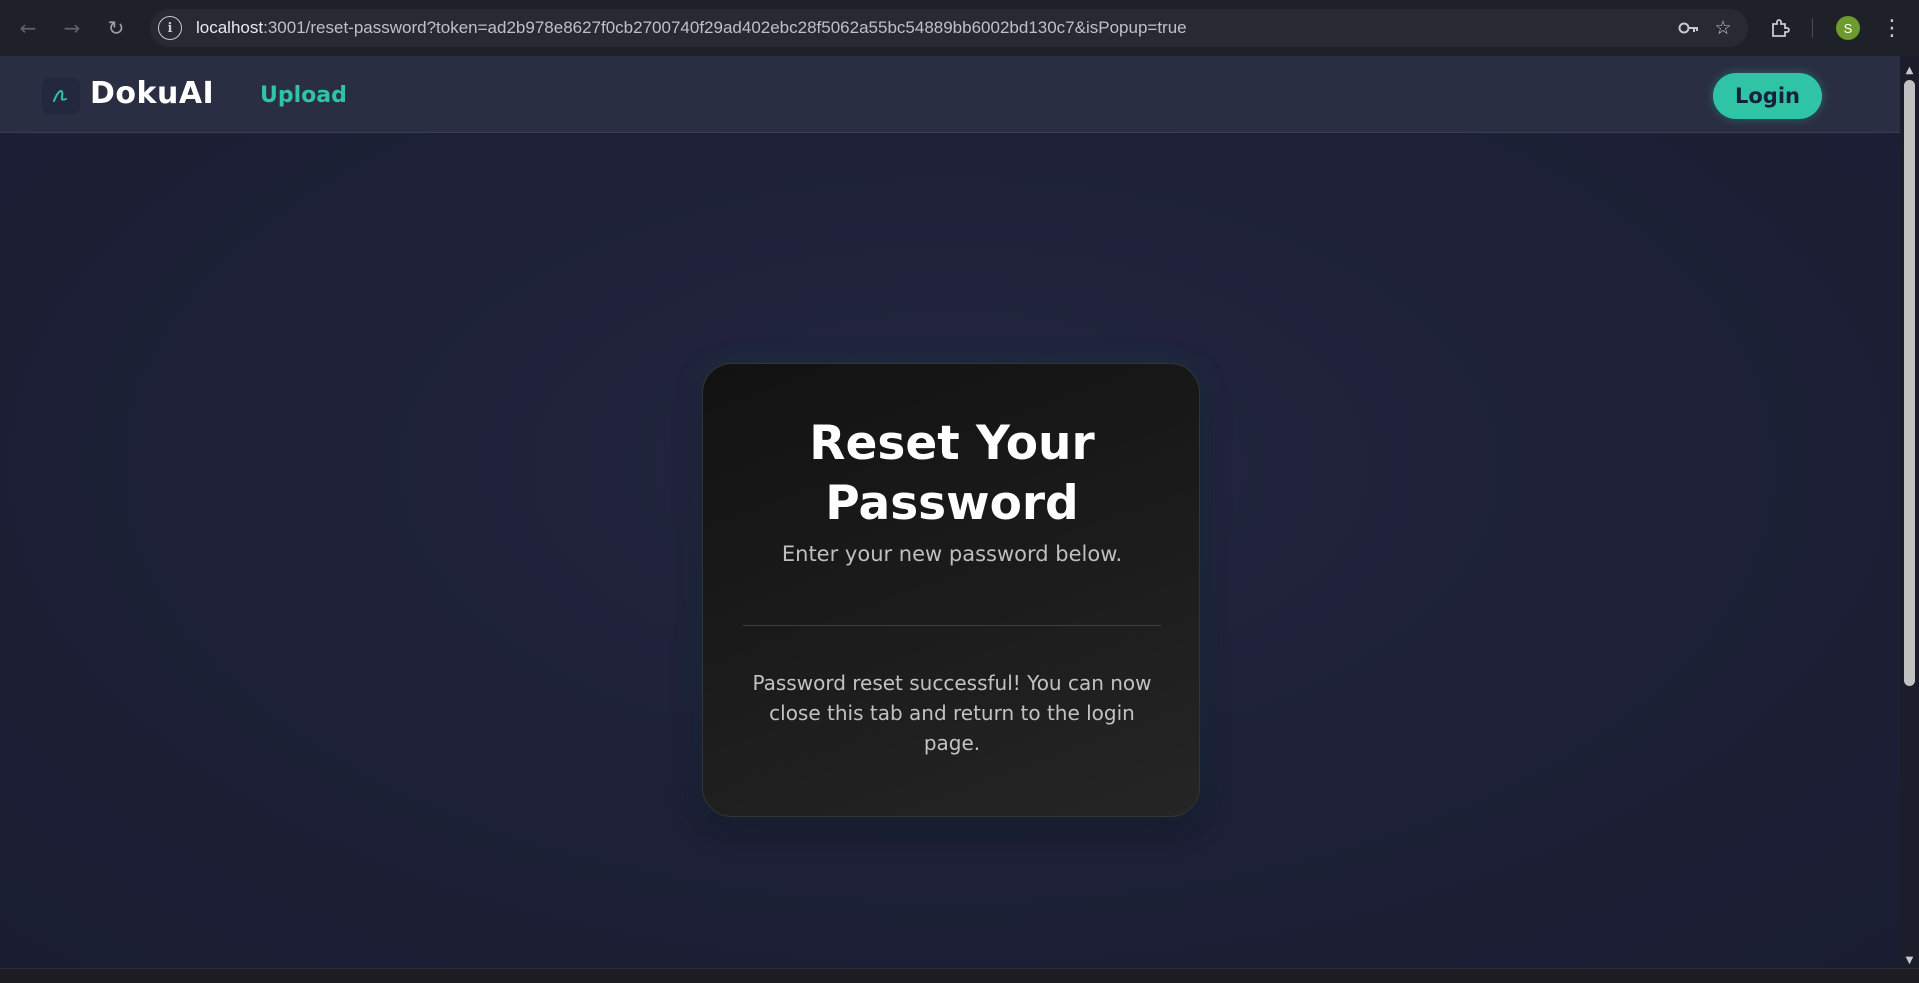 The image size is (1919, 983). What do you see at coordinates (1723, 28) in the screenshot?
I see `star-icon: ☆` at bounding box center [1723, 28].